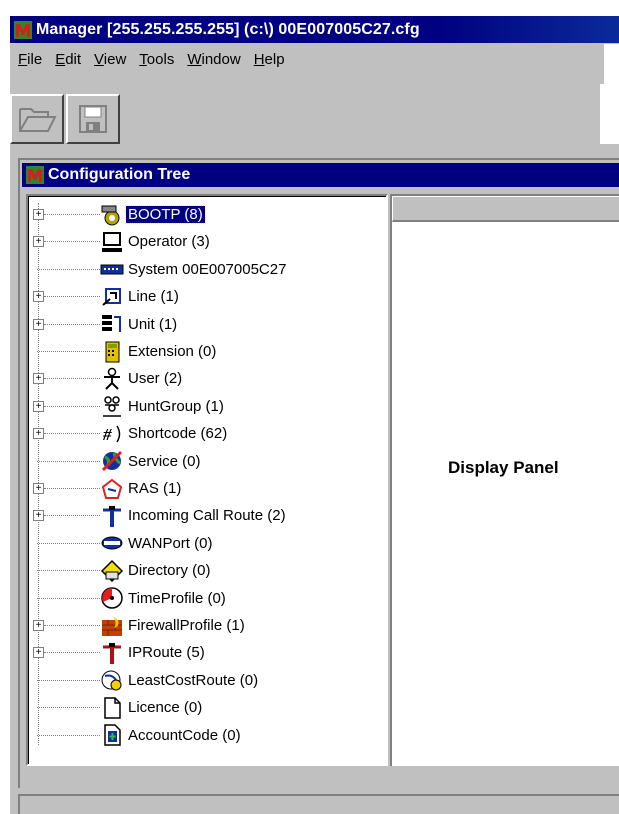 Image resolution: width=619 pixels, height=814 pixels. I want to click on tree-item-label: Service (0), so click(164, 461).